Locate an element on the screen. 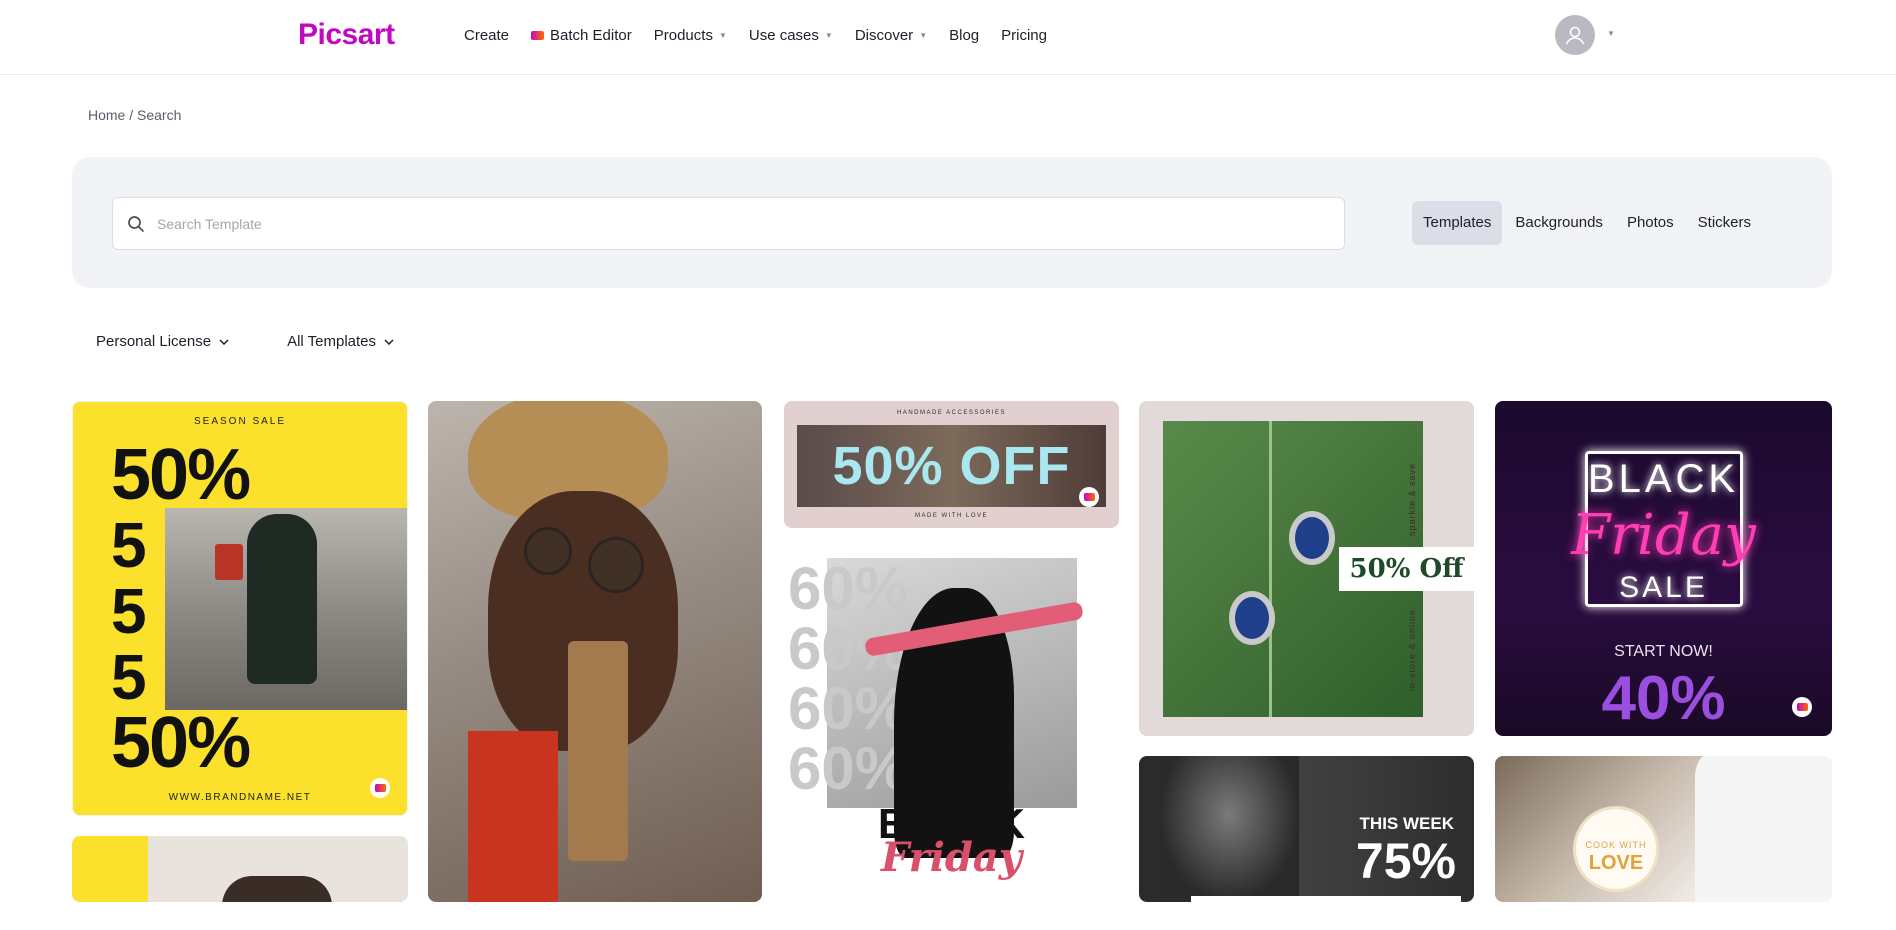 The height and width of the screenshot is (930, 1896). picsart-logo: Picsart is located at coordinates (346, 35).